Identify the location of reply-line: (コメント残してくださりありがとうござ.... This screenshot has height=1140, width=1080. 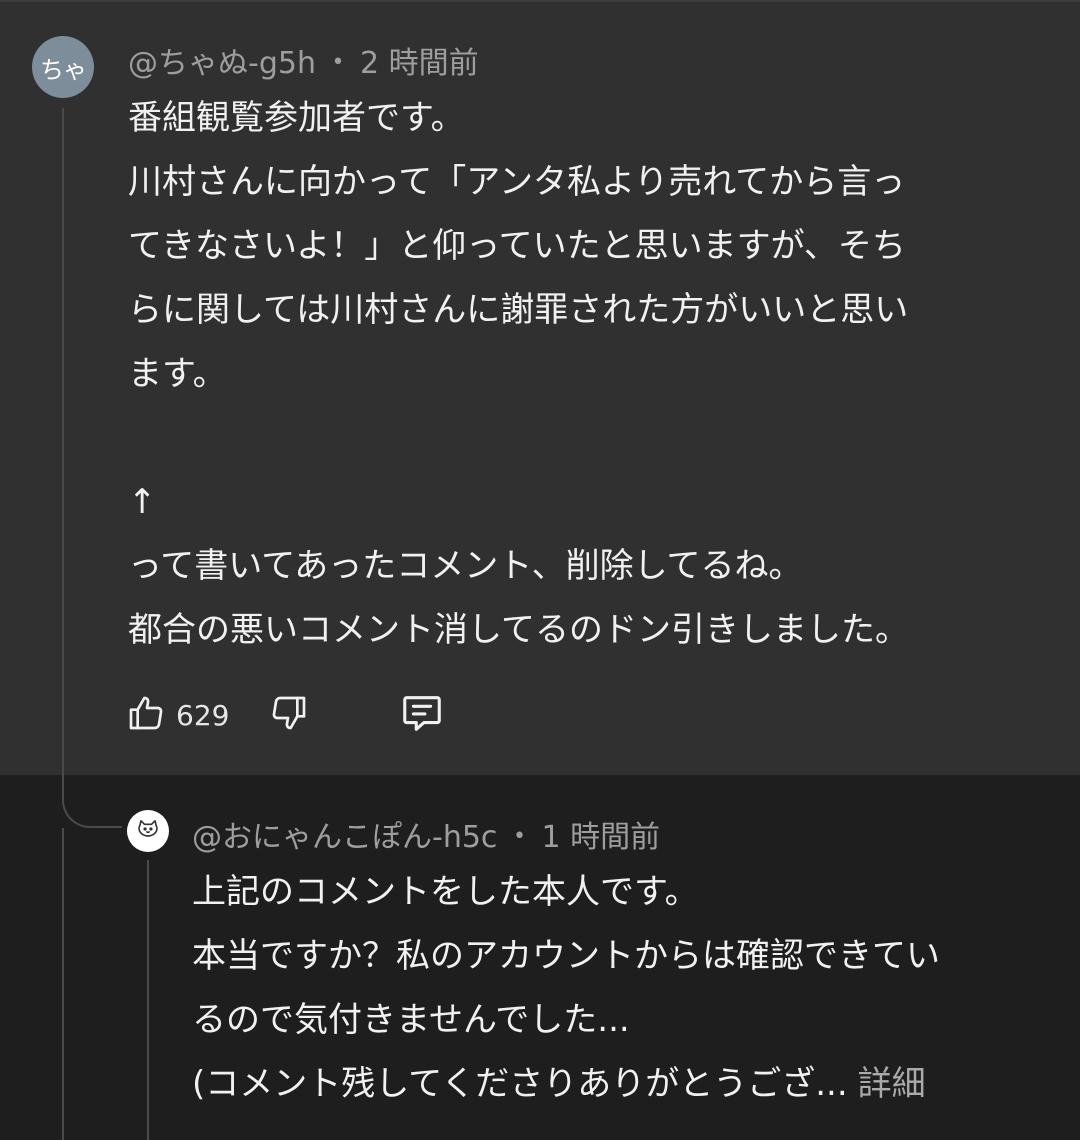
(520, 1084).